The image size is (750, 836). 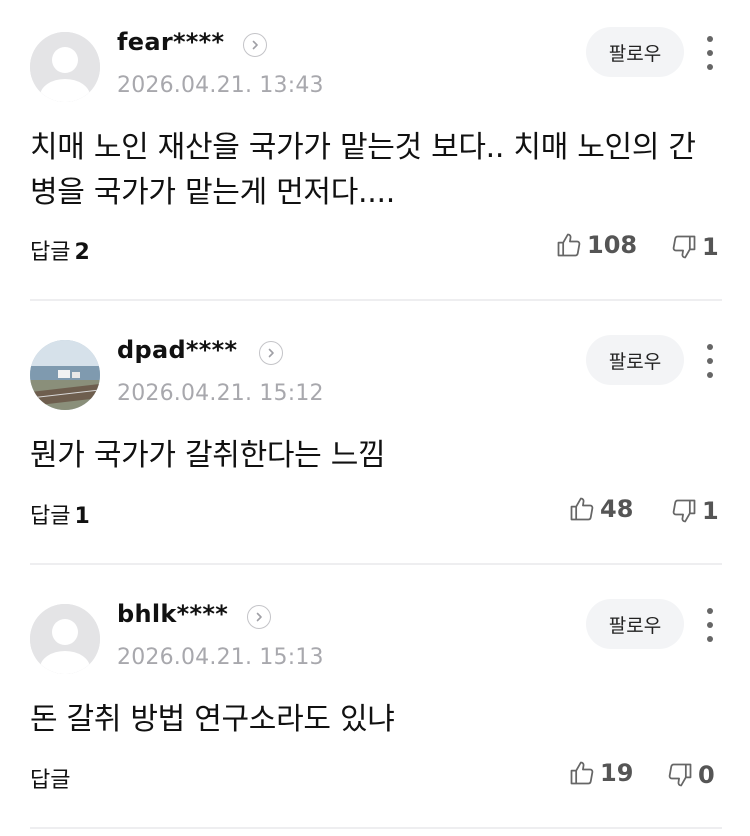 I want to click on timestamp: 2026.04.21. 15:13, so click(x=220, y=657).